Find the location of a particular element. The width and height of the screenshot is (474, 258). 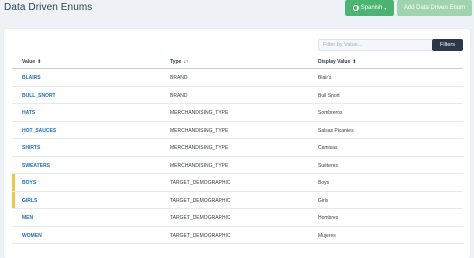

display-value-cell: Hombres is located at coordinates (328, 218).